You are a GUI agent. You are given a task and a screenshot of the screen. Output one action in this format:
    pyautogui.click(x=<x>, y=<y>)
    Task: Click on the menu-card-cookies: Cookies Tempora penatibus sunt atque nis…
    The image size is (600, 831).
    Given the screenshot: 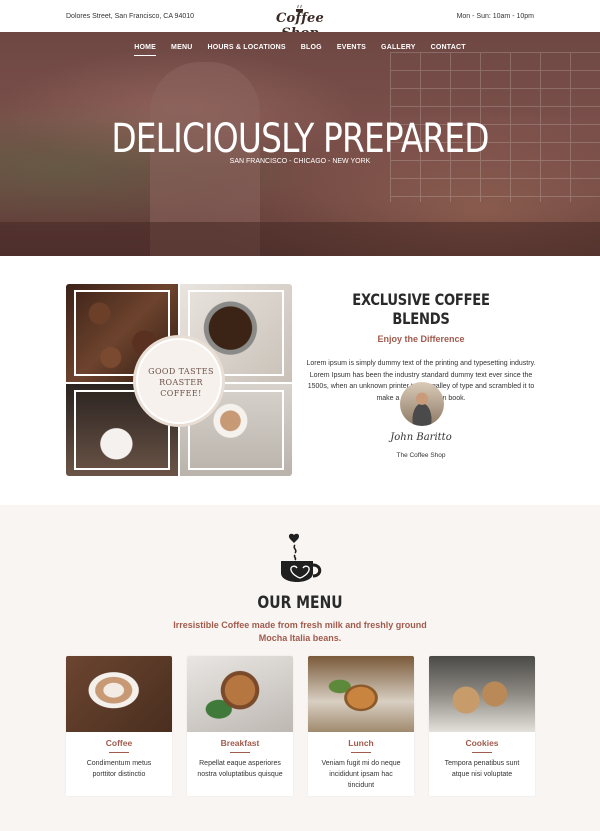 What is the action you would take?
    pyautogui.click(x=482, y=726)
    